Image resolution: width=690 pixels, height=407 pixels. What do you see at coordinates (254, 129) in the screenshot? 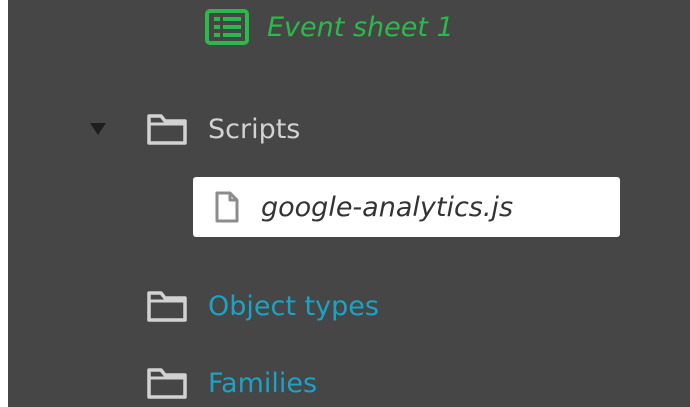
I see `tree-item-label: Scripts` at bounding box center [254, 129].